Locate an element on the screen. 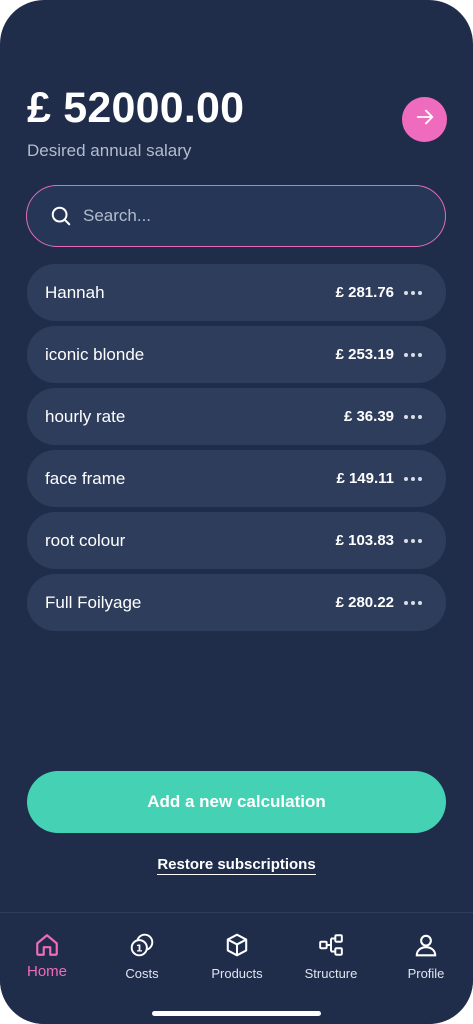  tab-label: Structure is located at coordinates (331, 973).